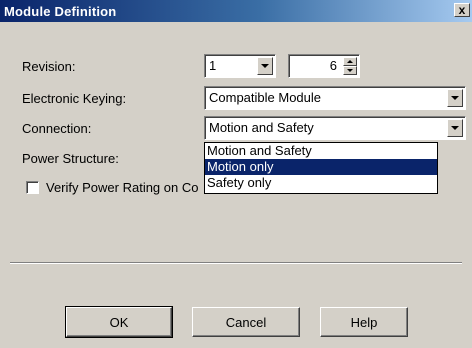 This screenshot has height=348, width=472. I want to click on dropdown-option: Safety only, so click(321, 183).